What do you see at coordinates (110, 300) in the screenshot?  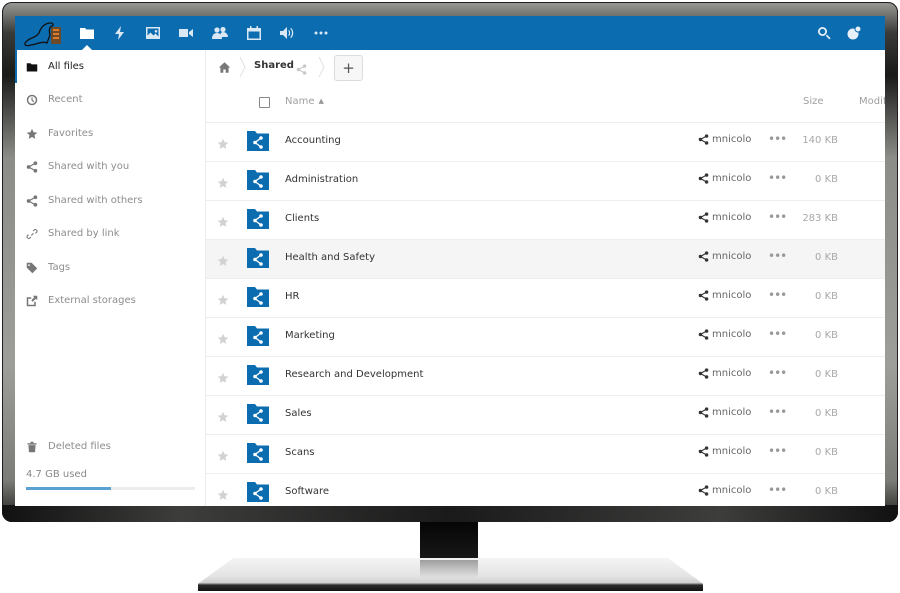 I see `sidebar-item-external-storages: External storages` at bounding box center [110, 300].